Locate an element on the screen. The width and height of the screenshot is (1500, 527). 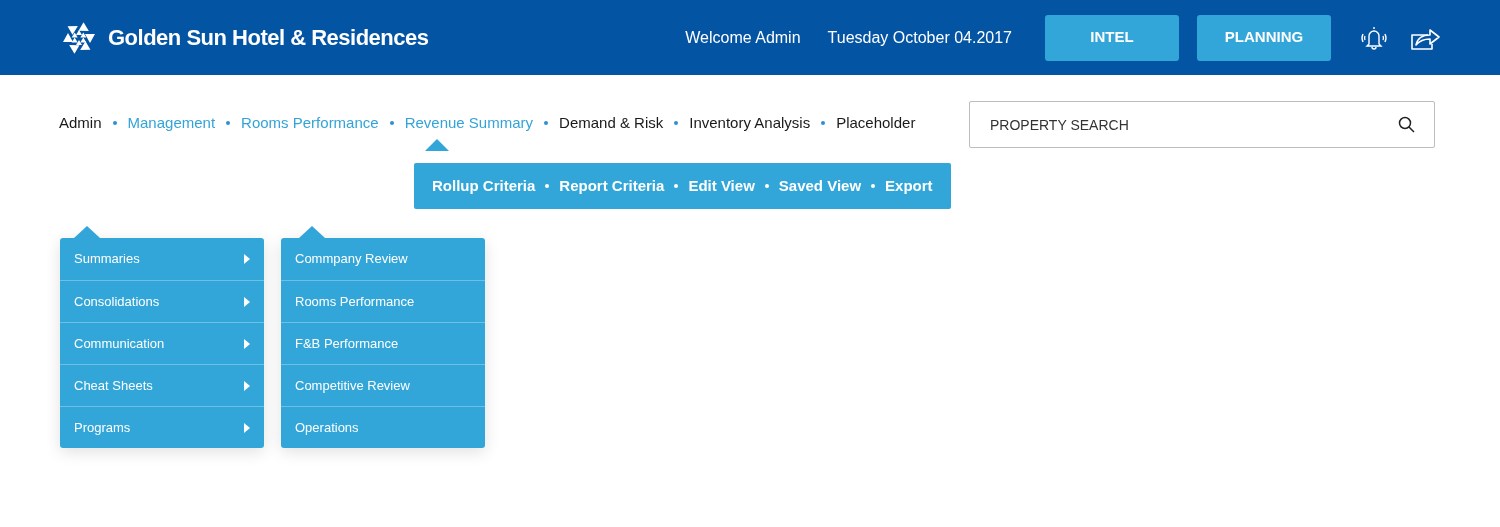
menu-item: Consolidations is located at coordinates (162, 301).